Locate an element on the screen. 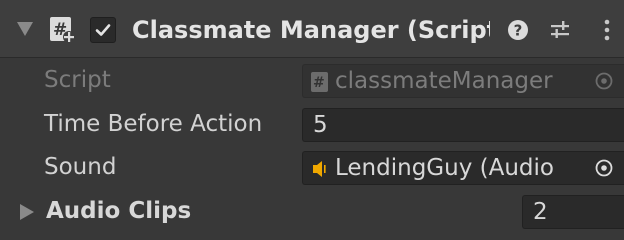 This screenshot has width=624, height=240. help-icon: ? is located at coordinates (518, 30).